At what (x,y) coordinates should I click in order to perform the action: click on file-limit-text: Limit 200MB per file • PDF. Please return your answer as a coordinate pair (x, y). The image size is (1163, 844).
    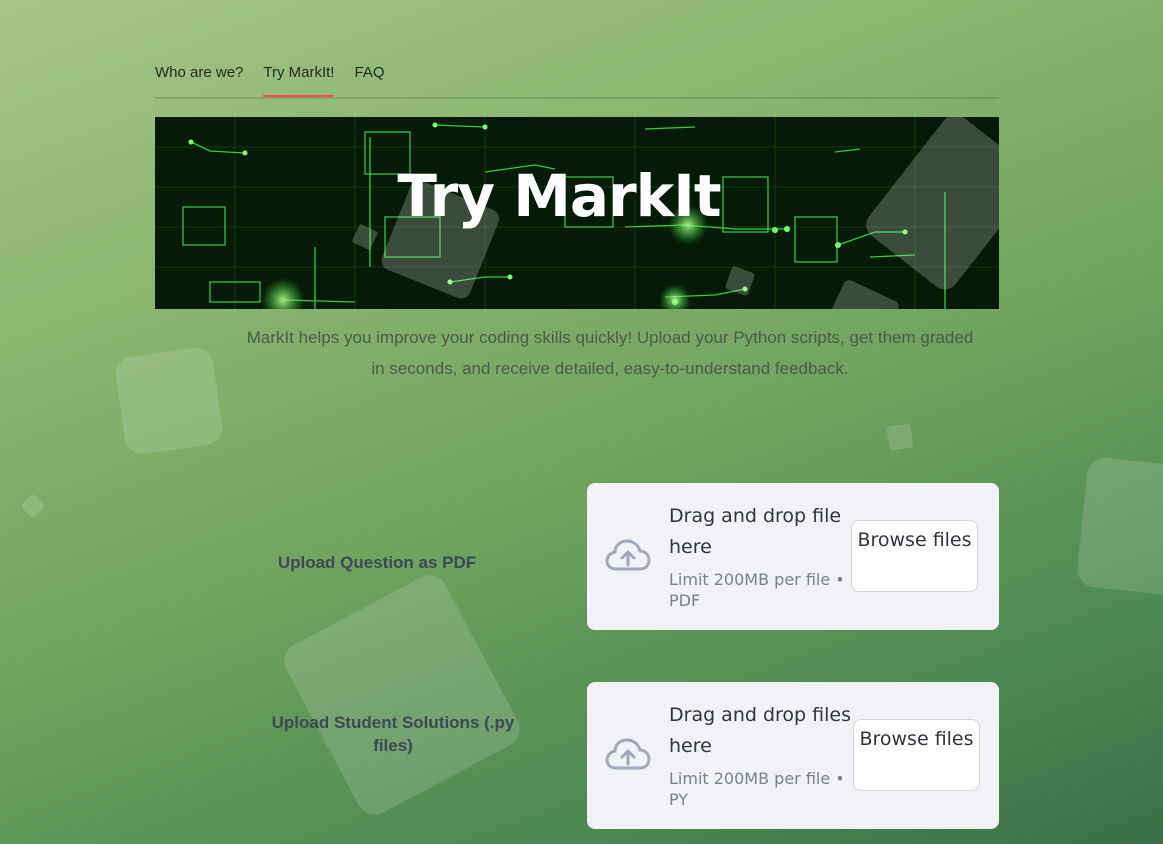
    Looking at the image, I should click on (757, 590).